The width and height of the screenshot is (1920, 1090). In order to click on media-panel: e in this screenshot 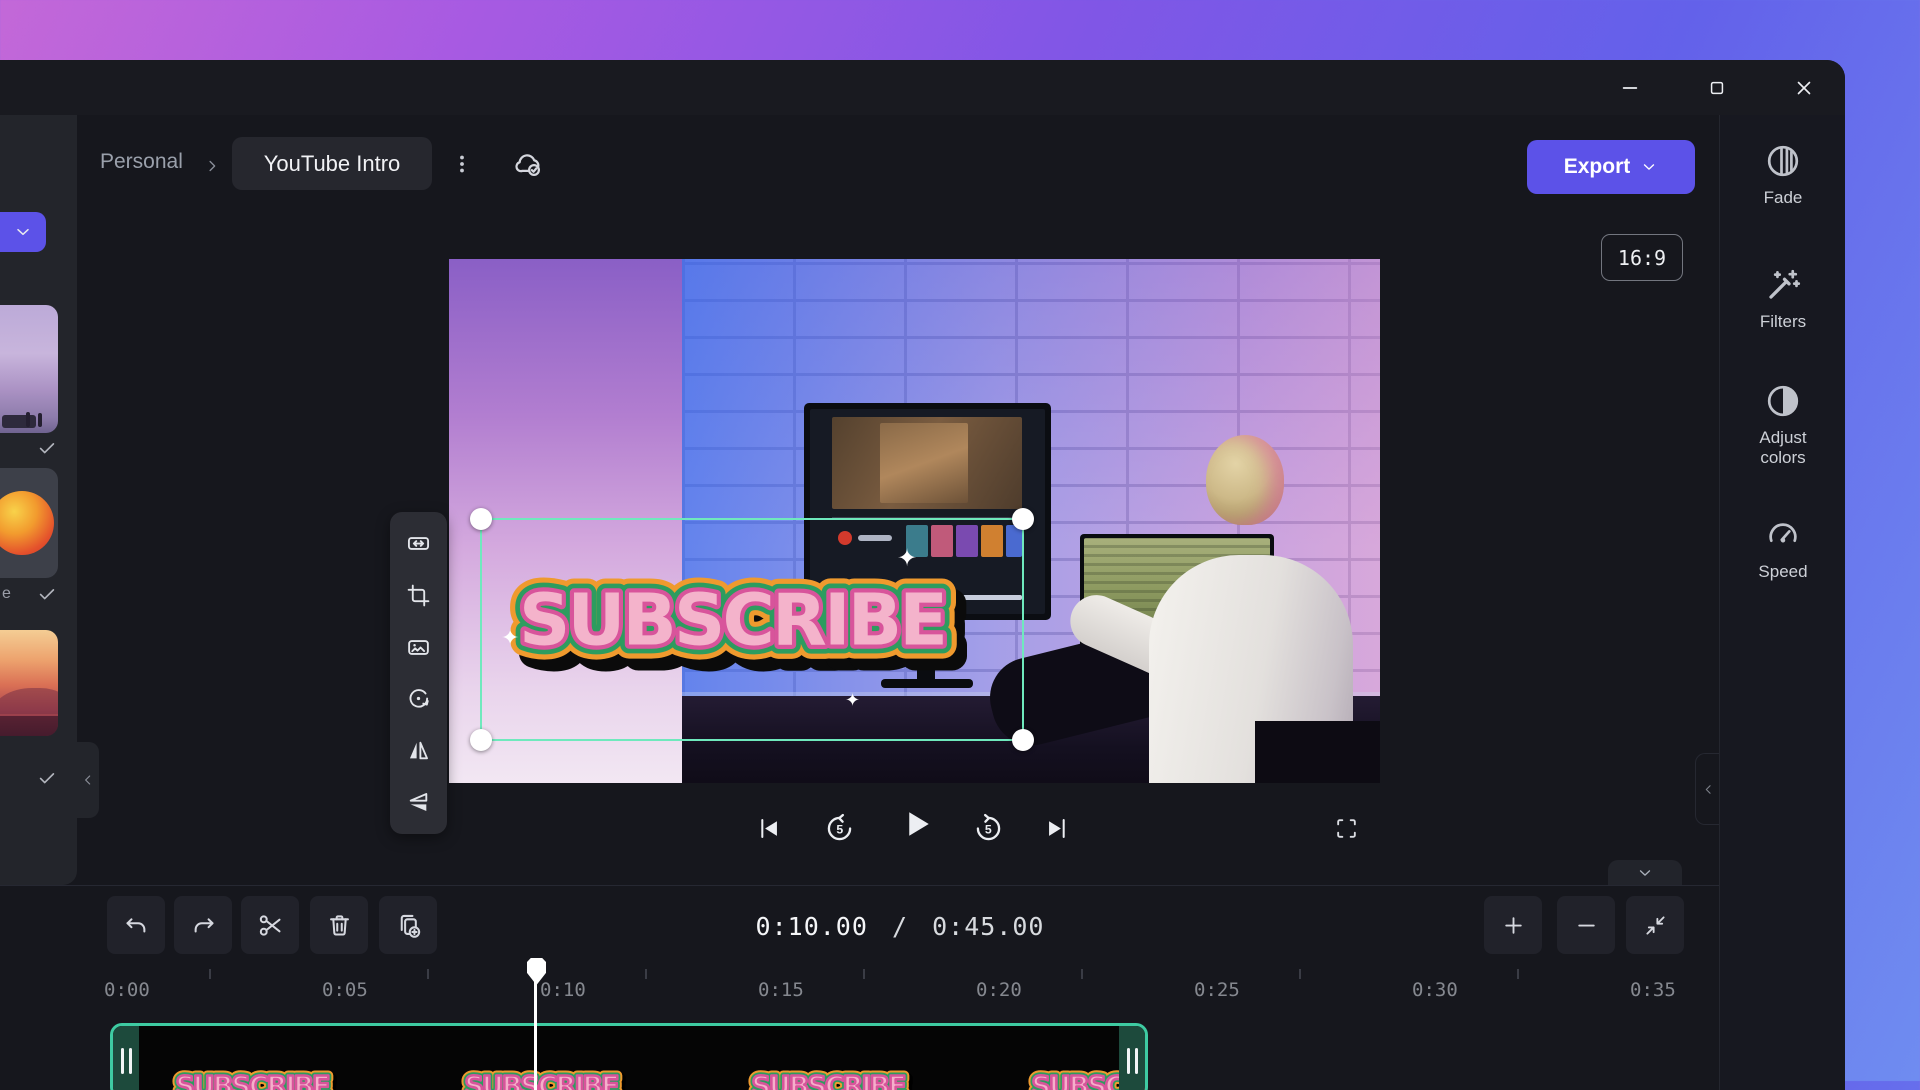, I will do `click(38, 500)`.